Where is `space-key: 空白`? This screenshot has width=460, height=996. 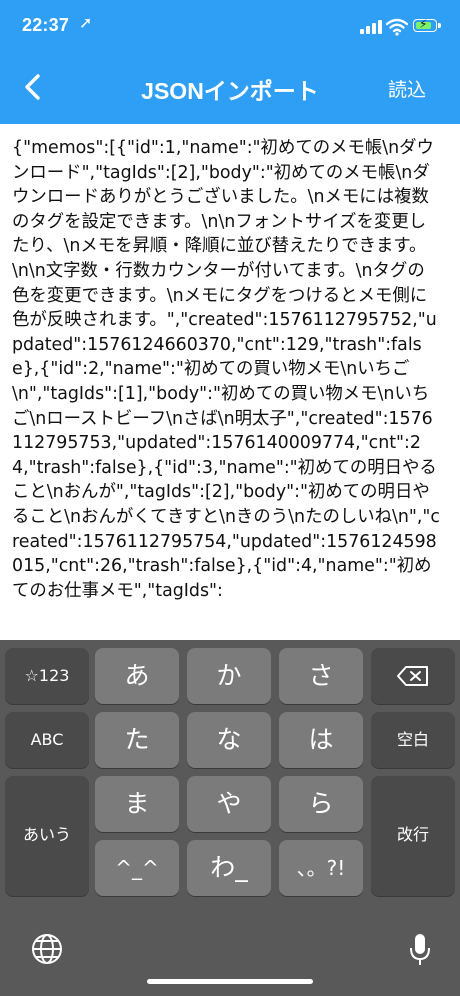
space-key: 空白 is located at coordinates (413, 740).